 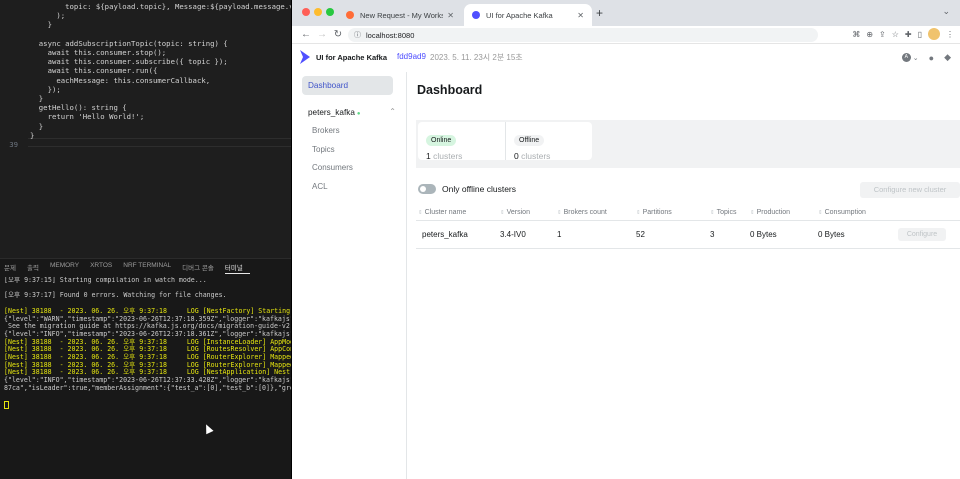 What do you see at coordinates (357, 35) in the screenshot?
I see `site-info-icon: ⓘ` at bounding box center [357, 35].